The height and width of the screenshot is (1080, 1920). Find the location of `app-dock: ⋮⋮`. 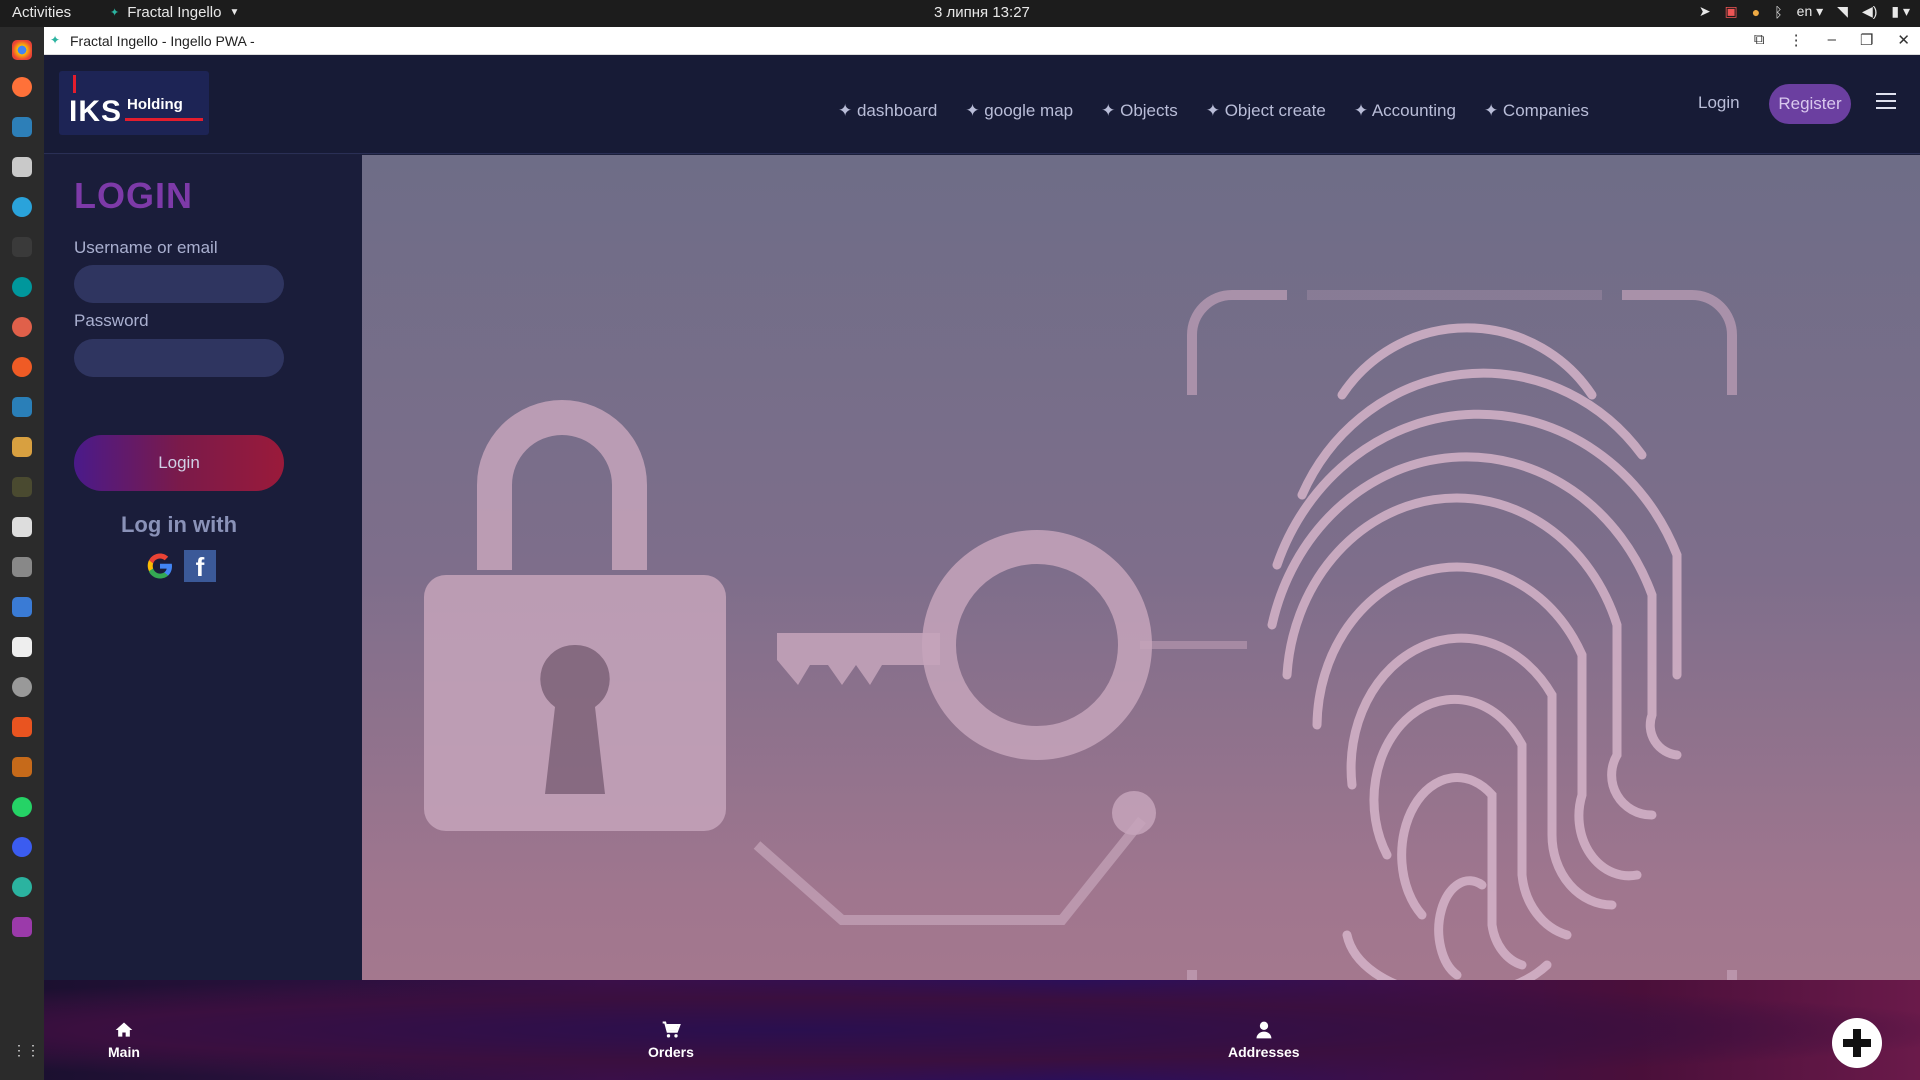

app-dock: ⋮⋮ is located at coordinates (22, 553).